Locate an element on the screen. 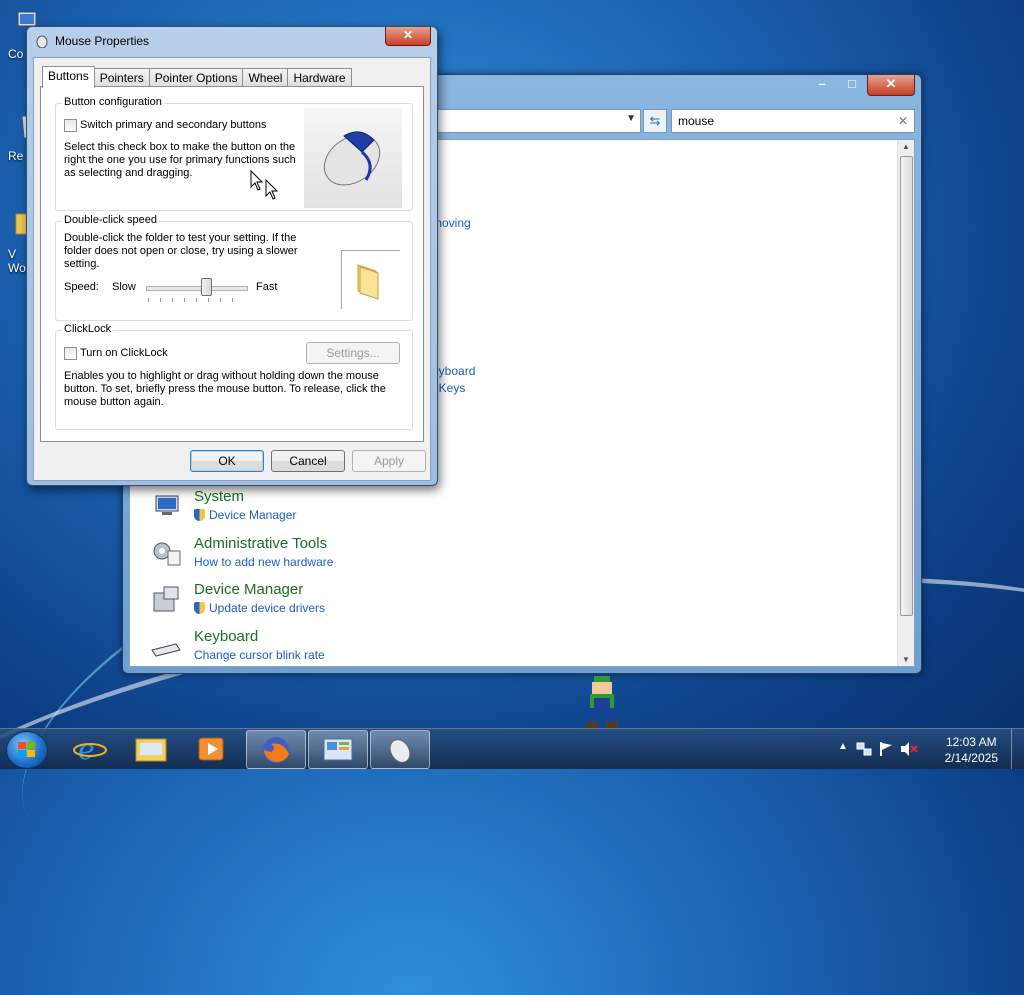 The image size is (1024, 995). action-center-flag-icon is located at coordinates (886, 749).